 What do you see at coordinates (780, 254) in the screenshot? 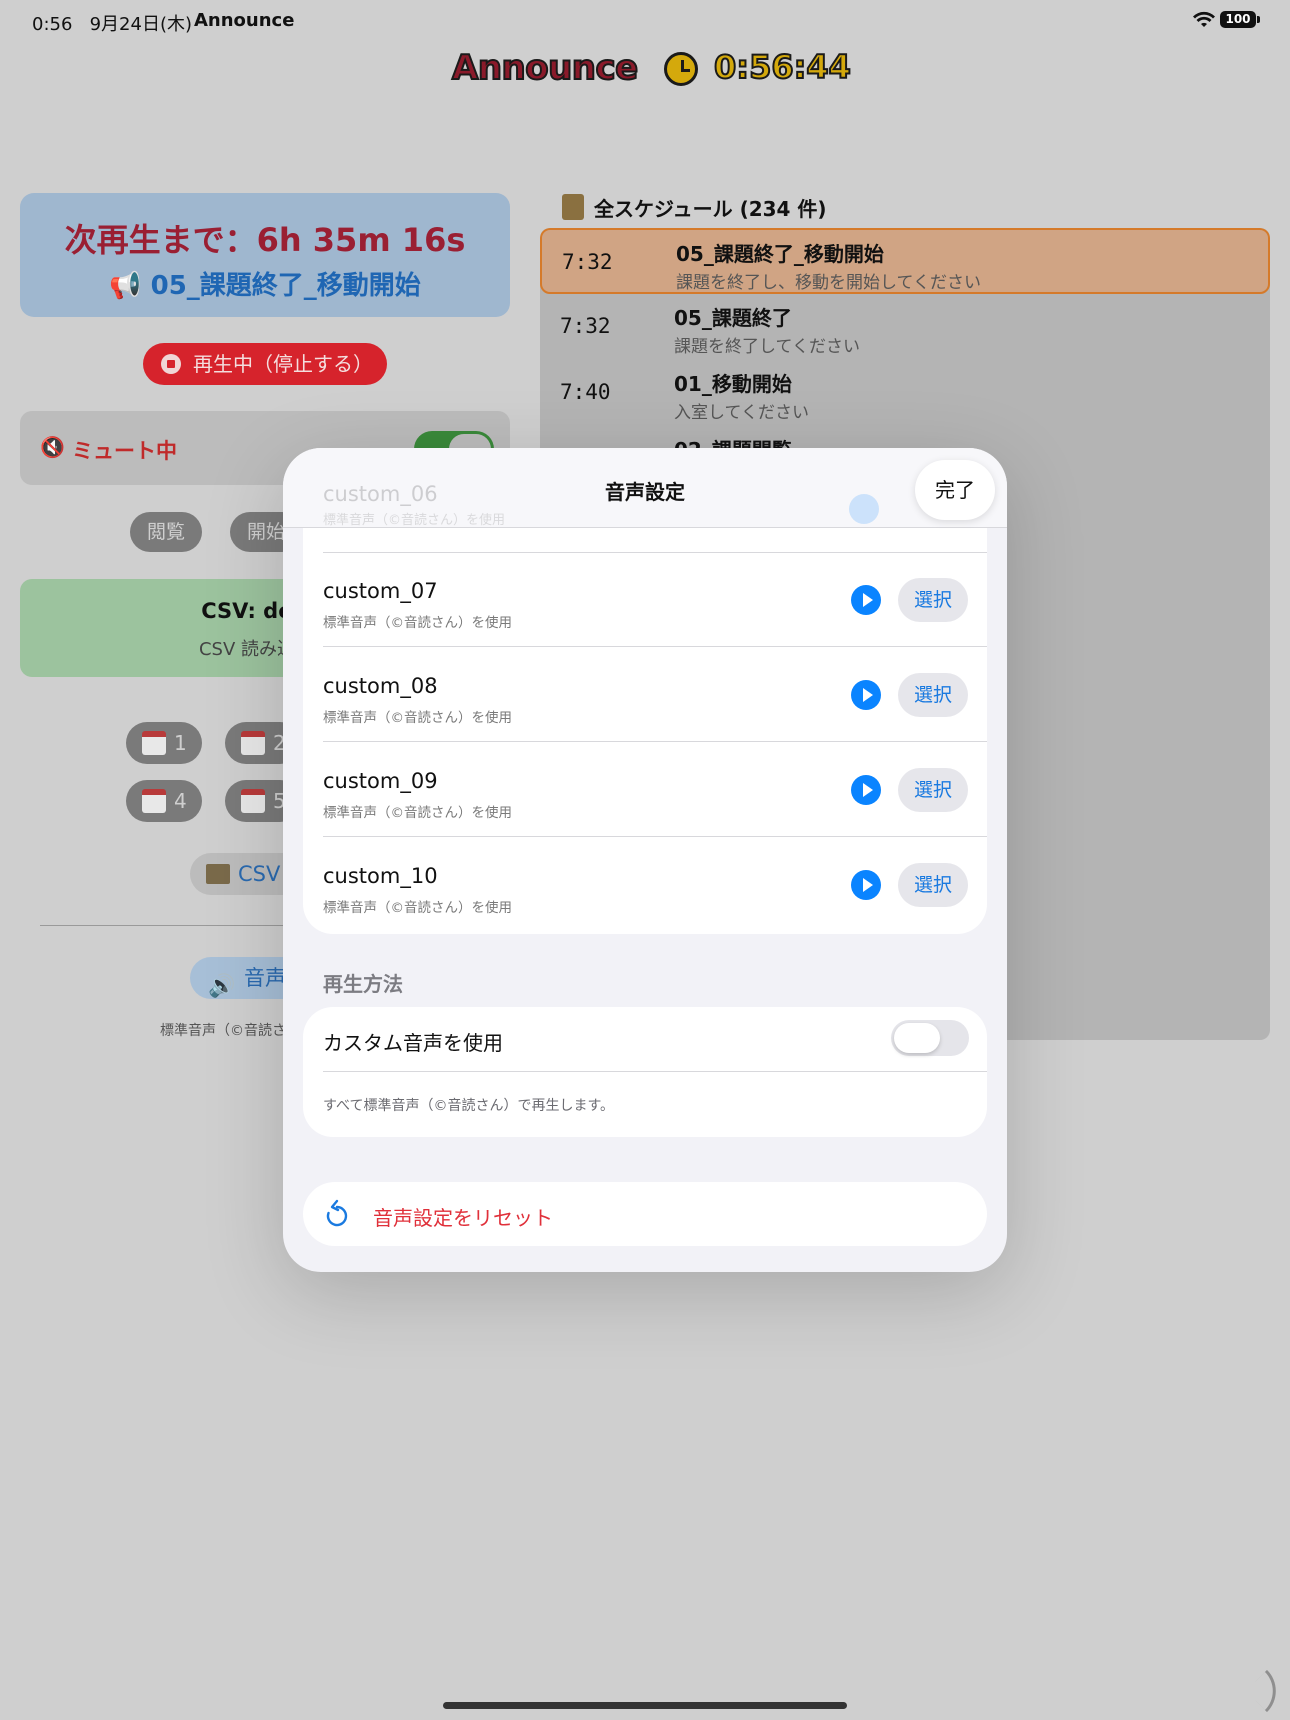
I see `schedule-title: 05_課題終了_移動開始` at bounding box center [780, 254].